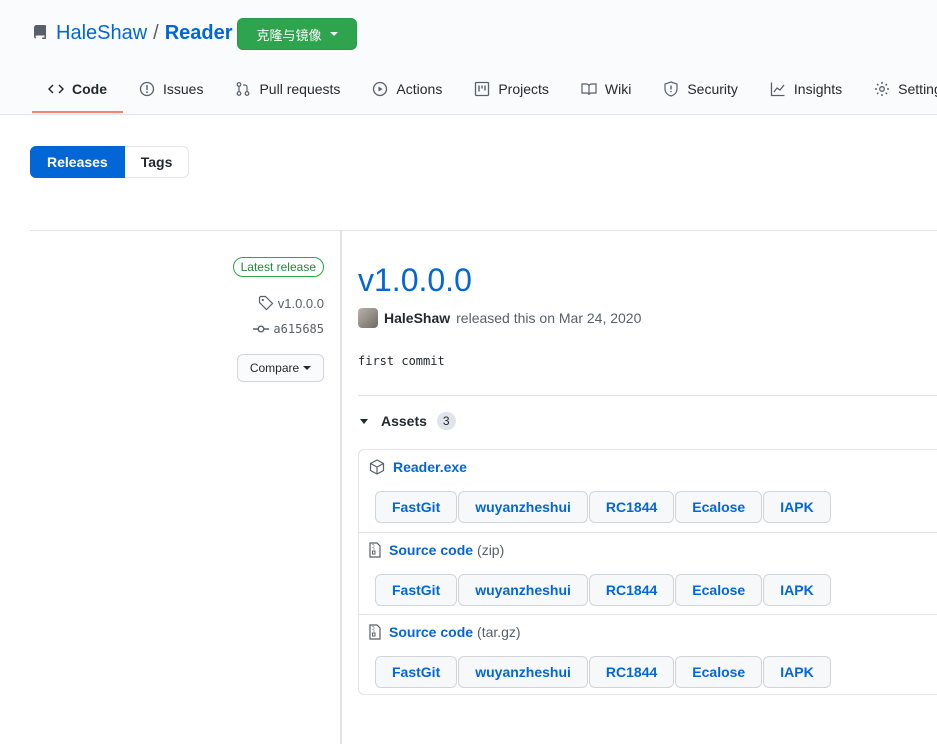 This screenshot has height=744, width=937. Describe the element at coordinates (377, 467) in the screenshot. I see `package-icon` at that location.